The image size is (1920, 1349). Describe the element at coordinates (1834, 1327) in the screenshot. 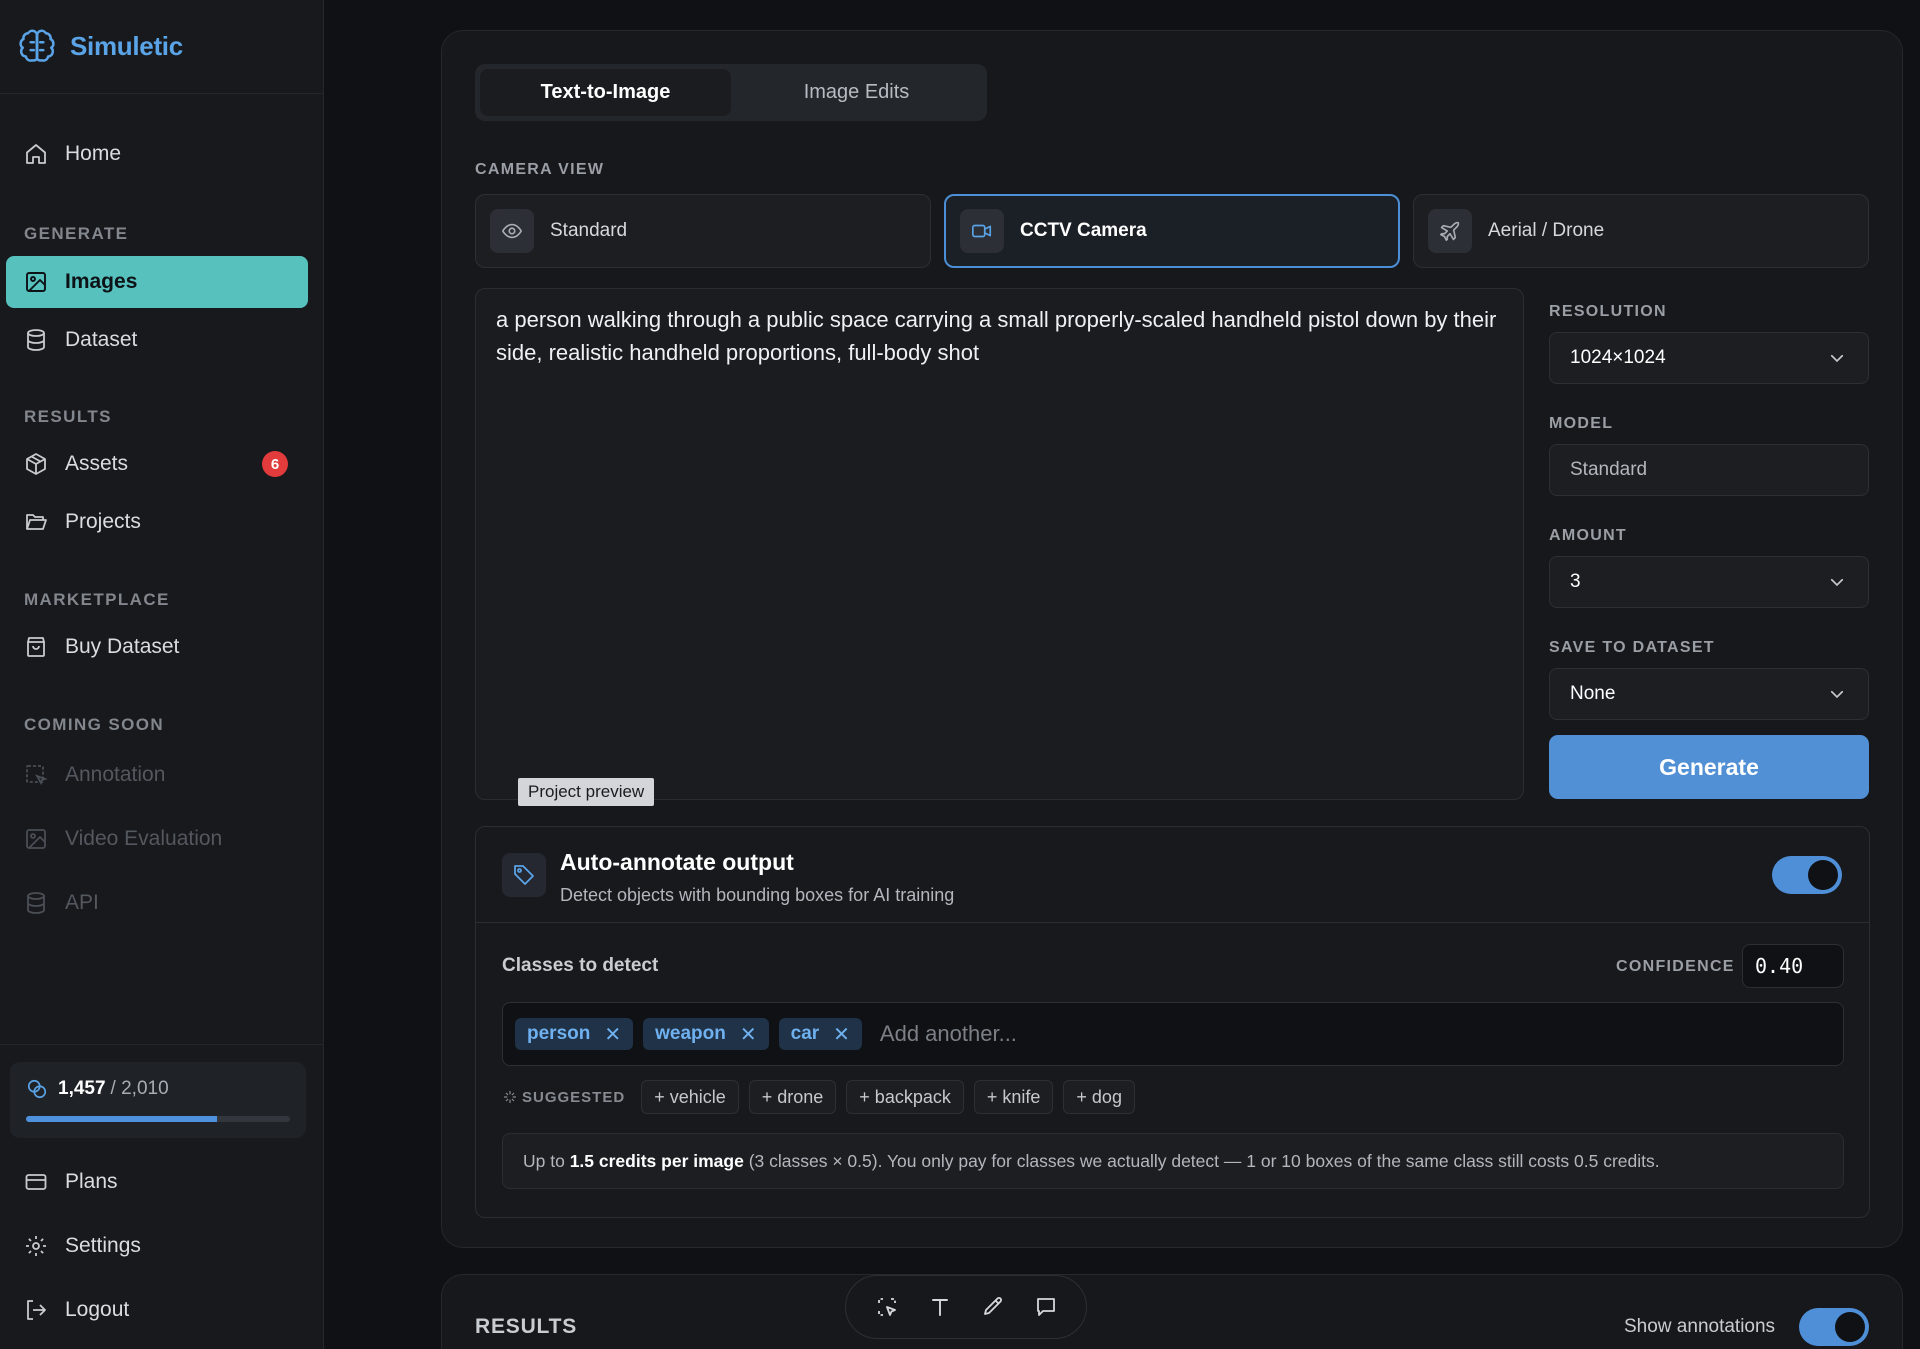

I see `show-annotations-toggle` at that location.